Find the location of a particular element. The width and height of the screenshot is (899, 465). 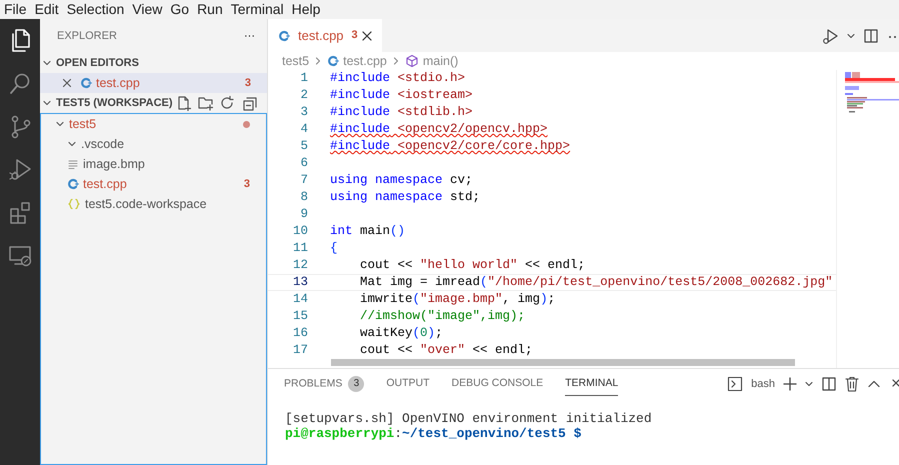

terminal-shell-button: bash is located at coordinates (751, 384).